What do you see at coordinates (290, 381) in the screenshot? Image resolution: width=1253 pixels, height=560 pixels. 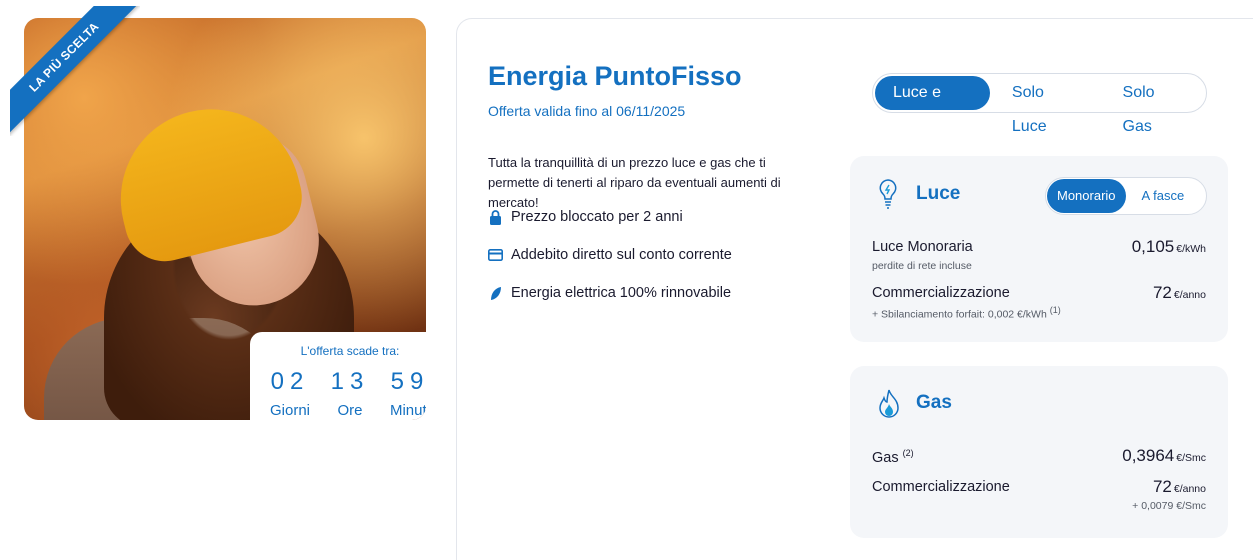 I see `countdown-days-value: 02` at bounding box center [290, 381].